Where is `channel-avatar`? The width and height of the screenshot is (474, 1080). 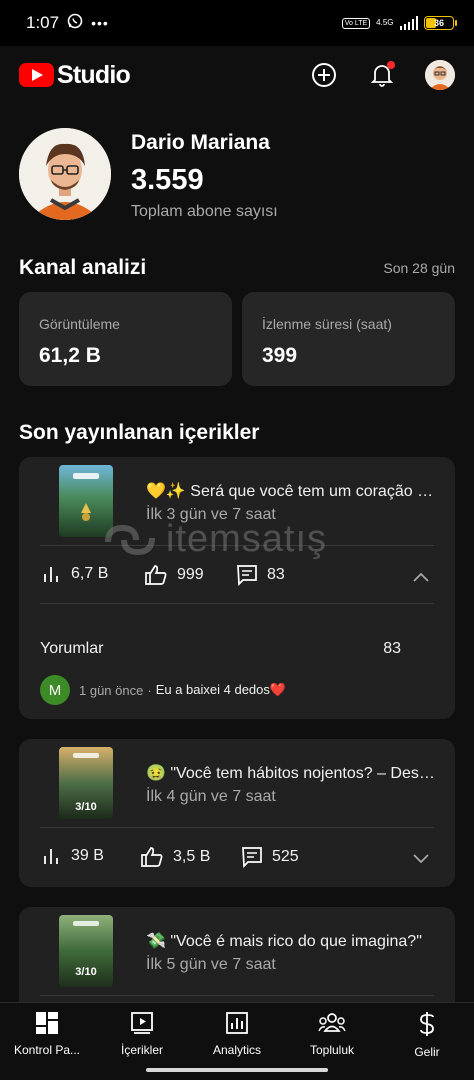 channel-avatar is located at coordinates (65, 174).